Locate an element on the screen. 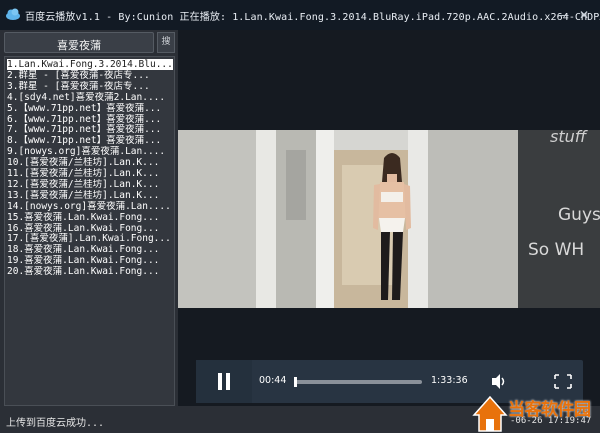 The height and width of the screenshot is (433, 600). svg-text: So WH is located at coordinates (556, 250).